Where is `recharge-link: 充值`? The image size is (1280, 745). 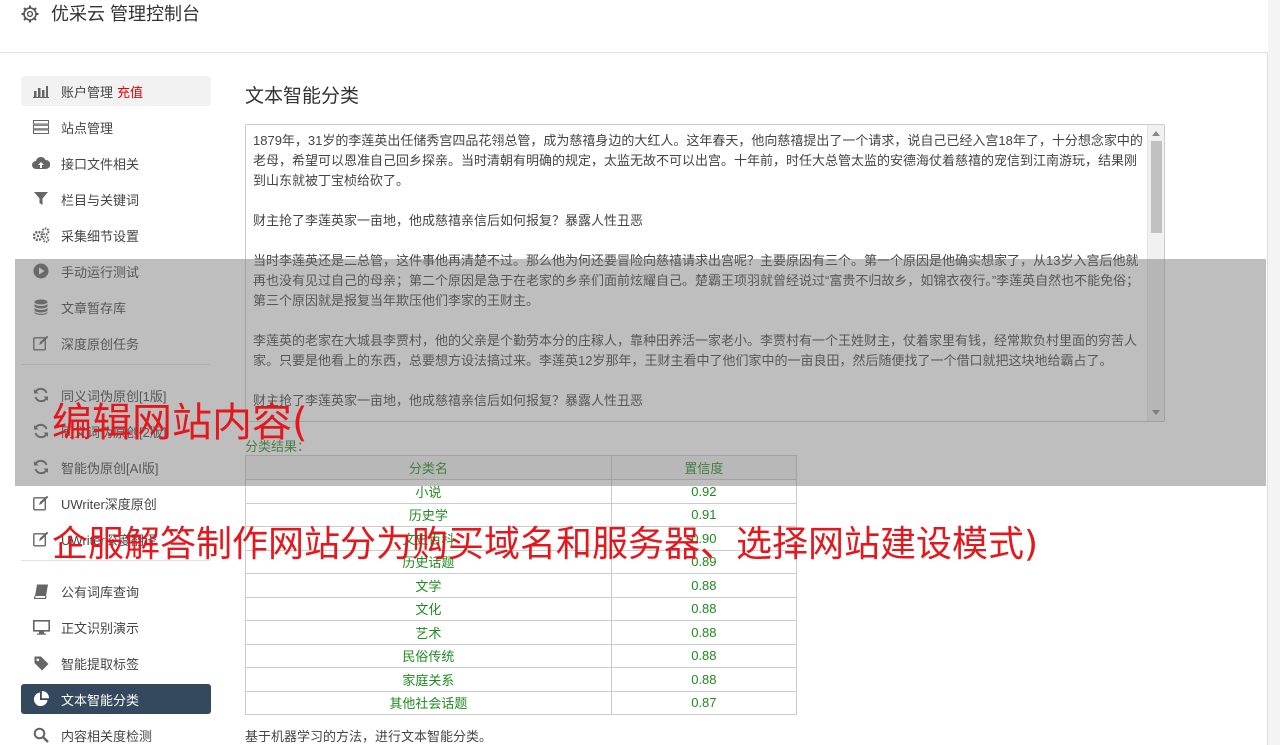
recharge-link: 充值 is located at coordinates (130, 91).